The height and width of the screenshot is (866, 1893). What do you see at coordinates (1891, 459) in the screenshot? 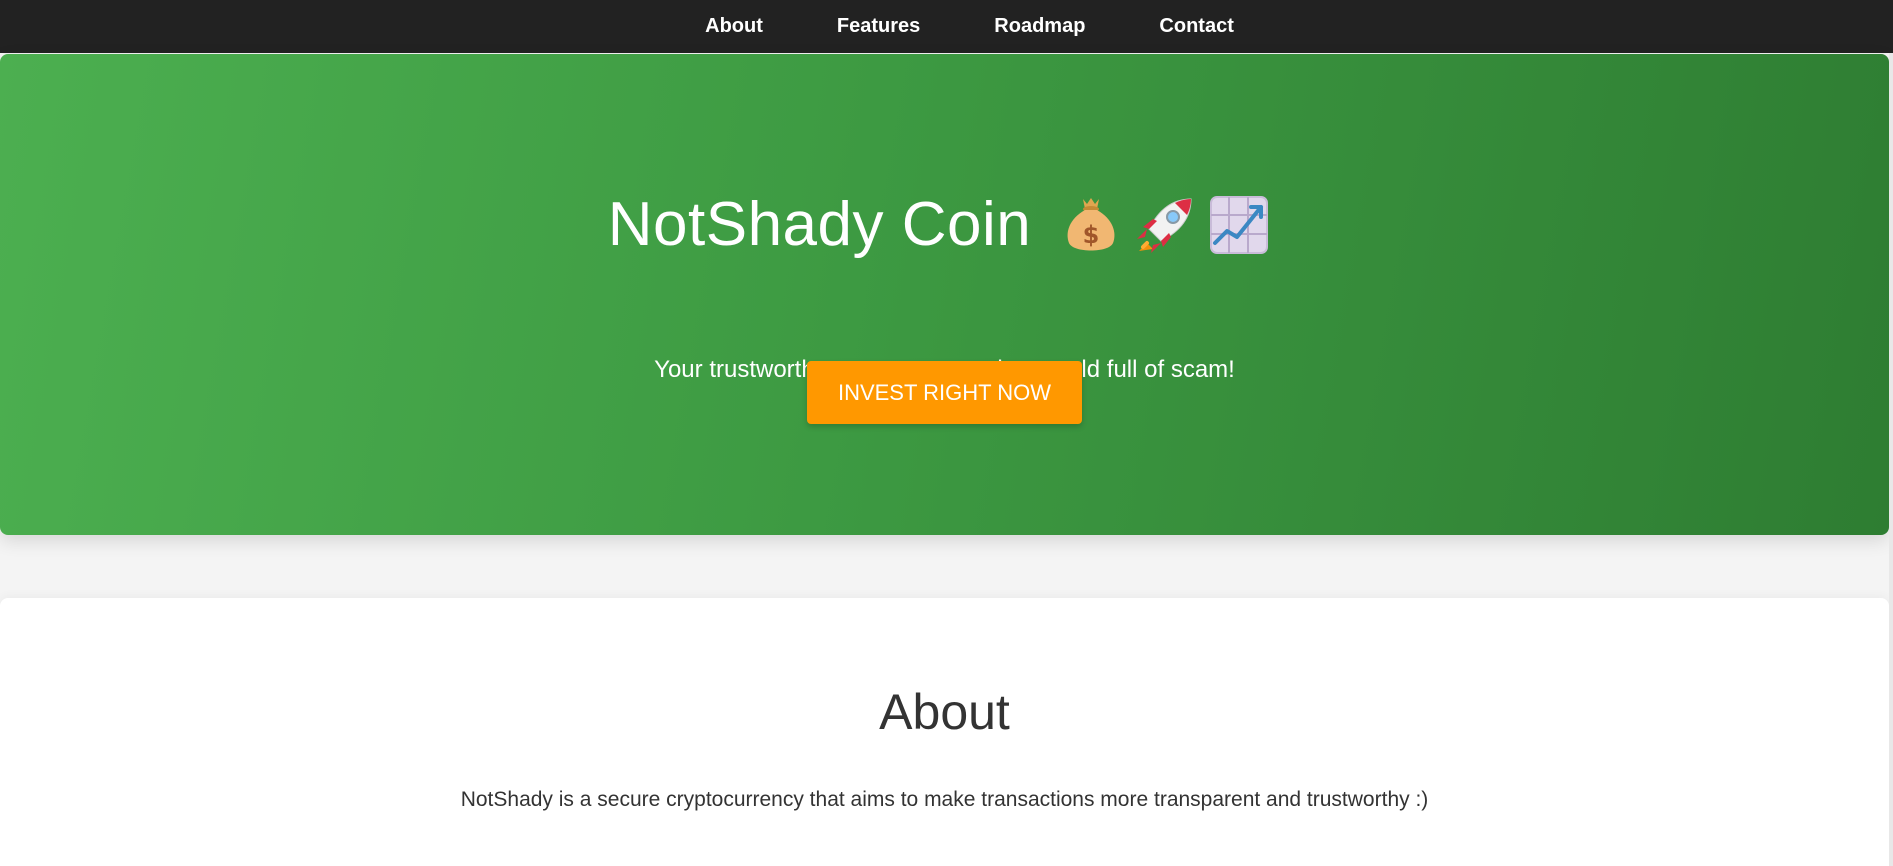
I see `scrollbar-track` at bounding box center [1891, 459].